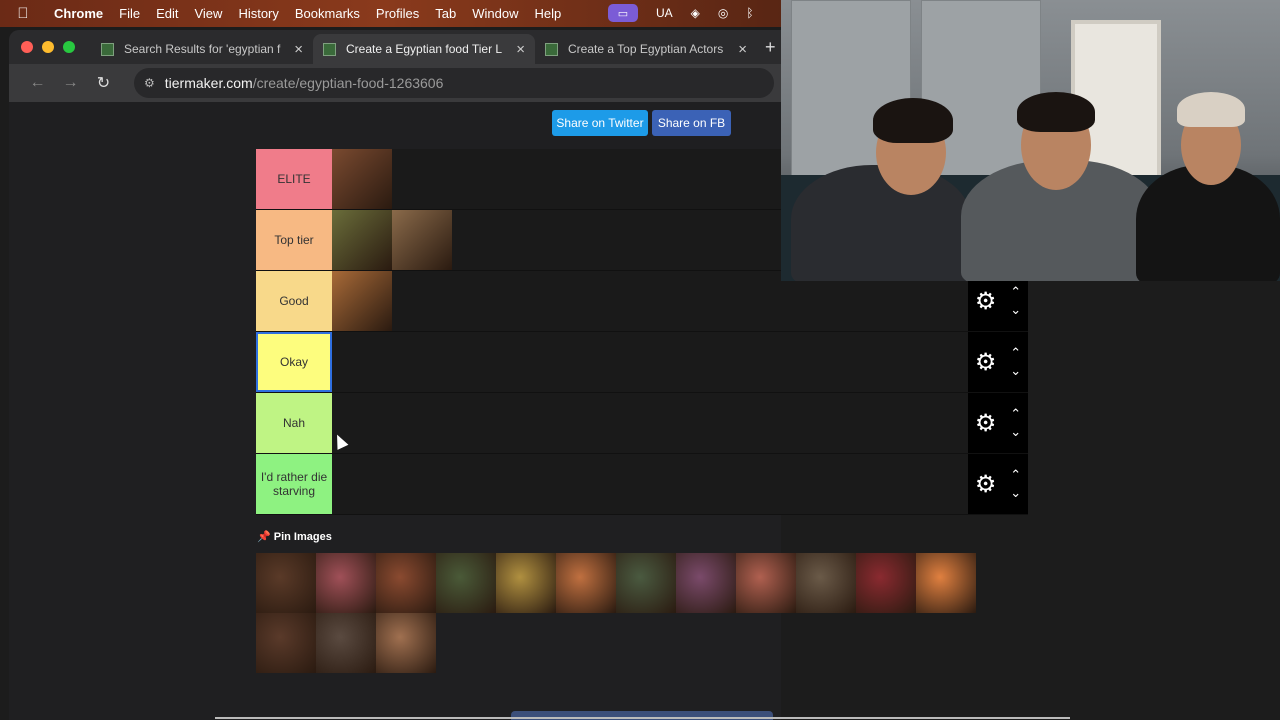 Image resolution: width=1280 pixels, height=720 pixels. I want to click on pin-images-title: 📌 Pin Images, so click(294, 537).